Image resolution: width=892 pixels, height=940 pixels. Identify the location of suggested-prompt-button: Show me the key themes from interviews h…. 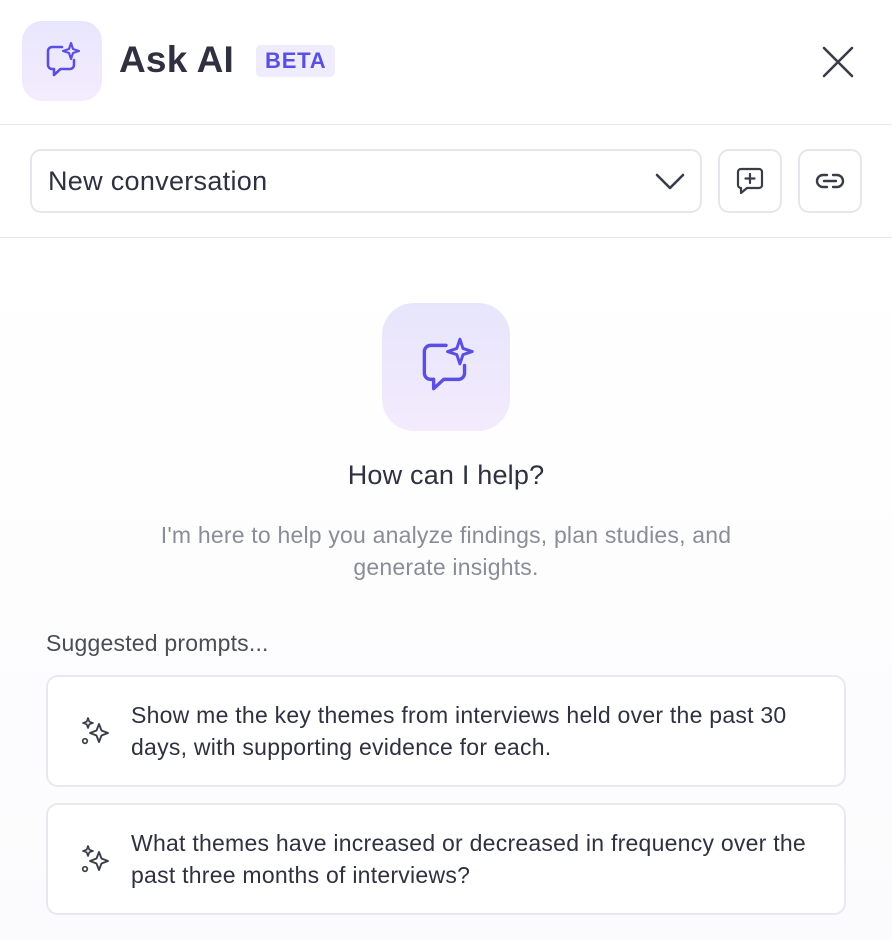
(446, 731).